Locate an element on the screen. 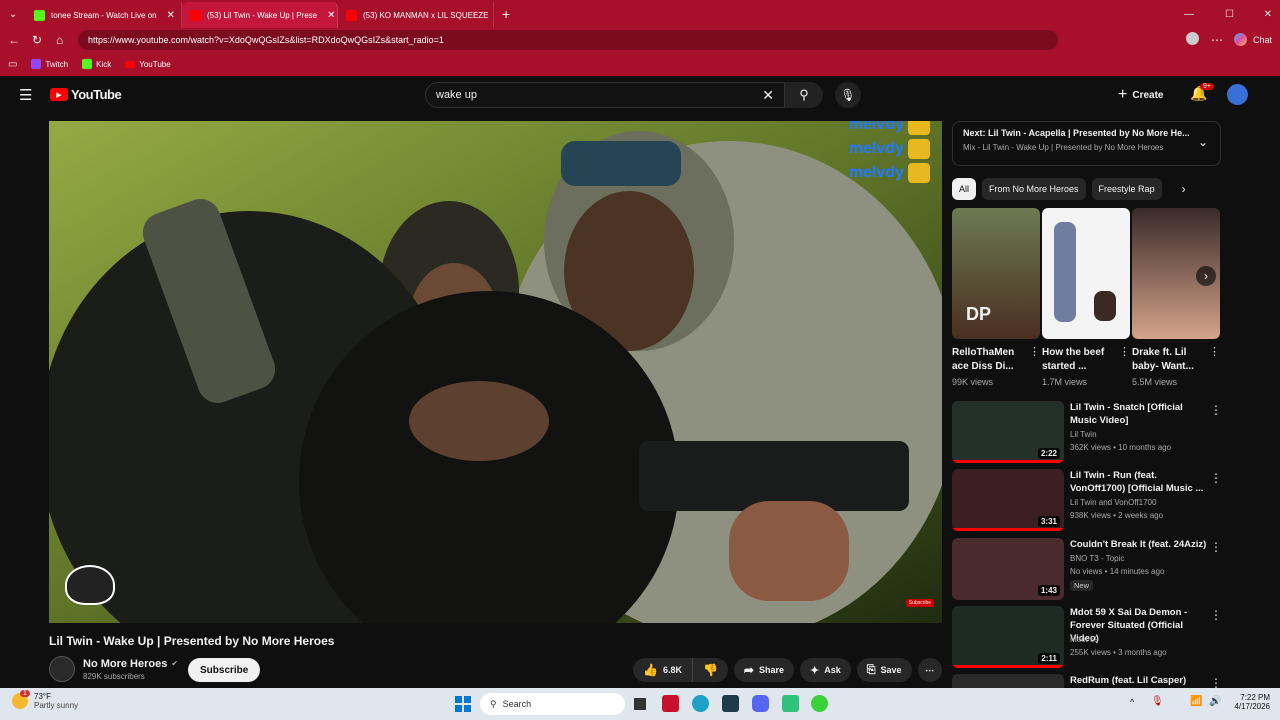  new-tab-icon: + is located at coordinates (506, 14).